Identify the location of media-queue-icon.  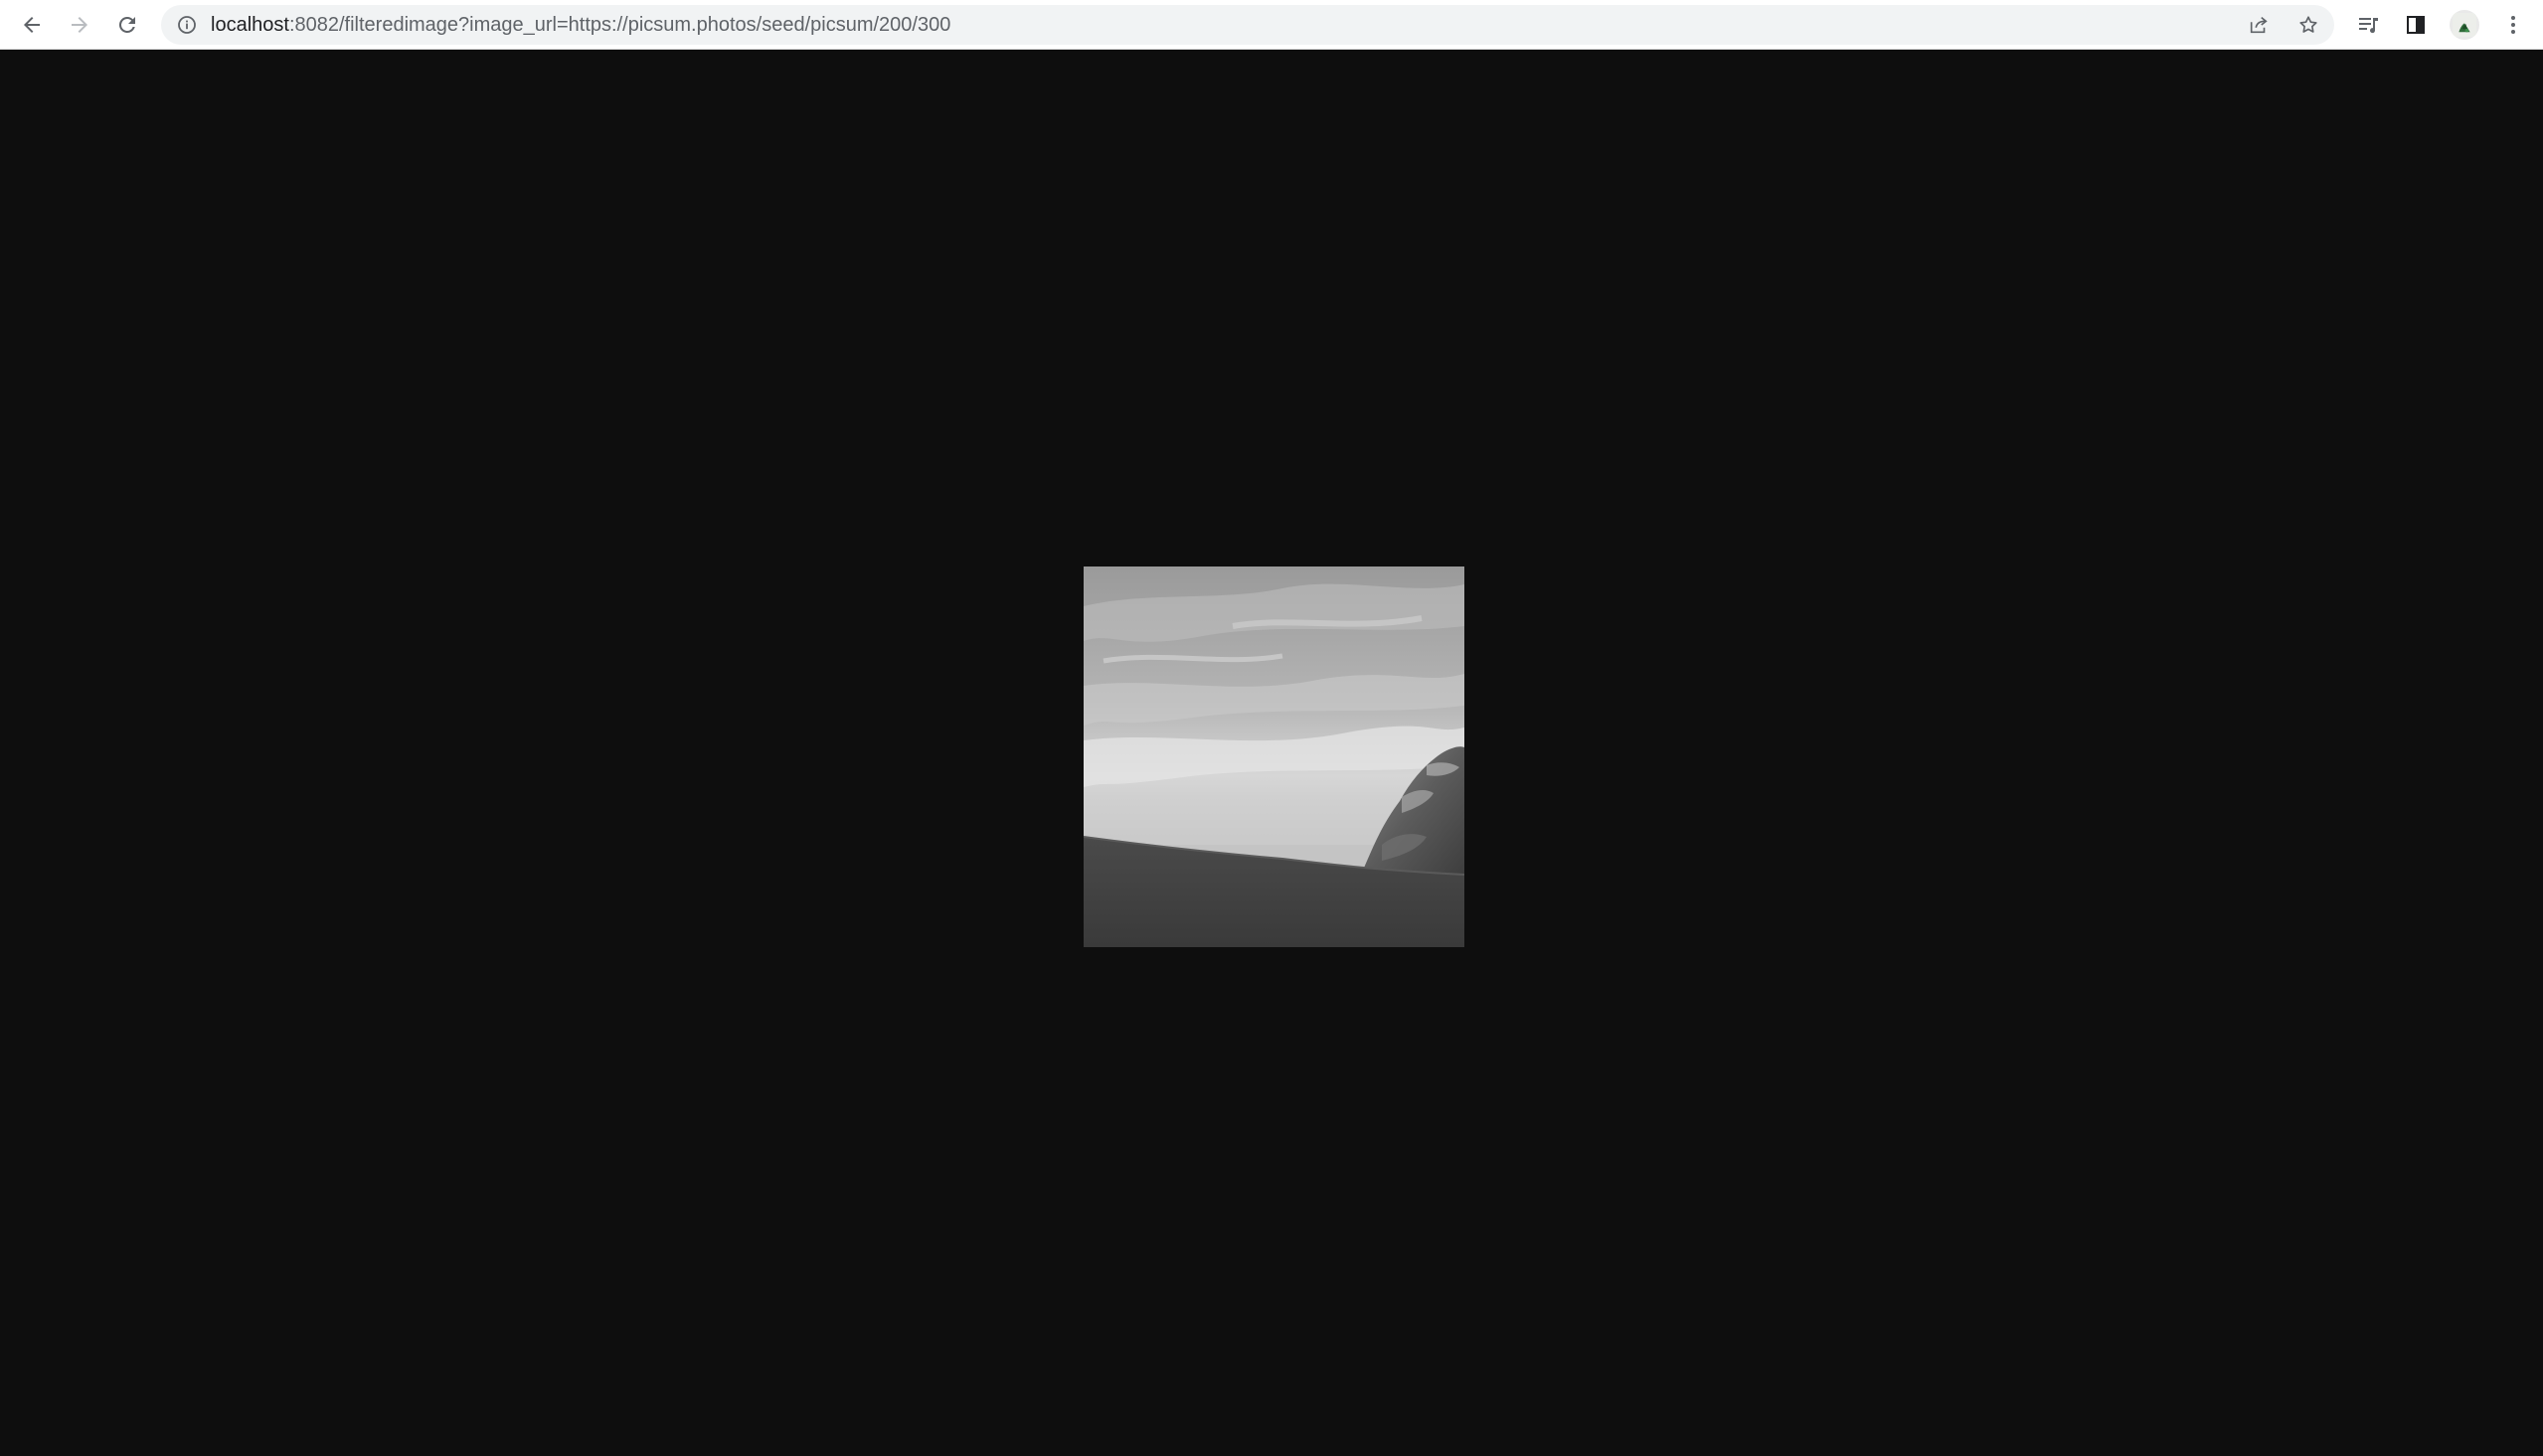
(2369, 26).